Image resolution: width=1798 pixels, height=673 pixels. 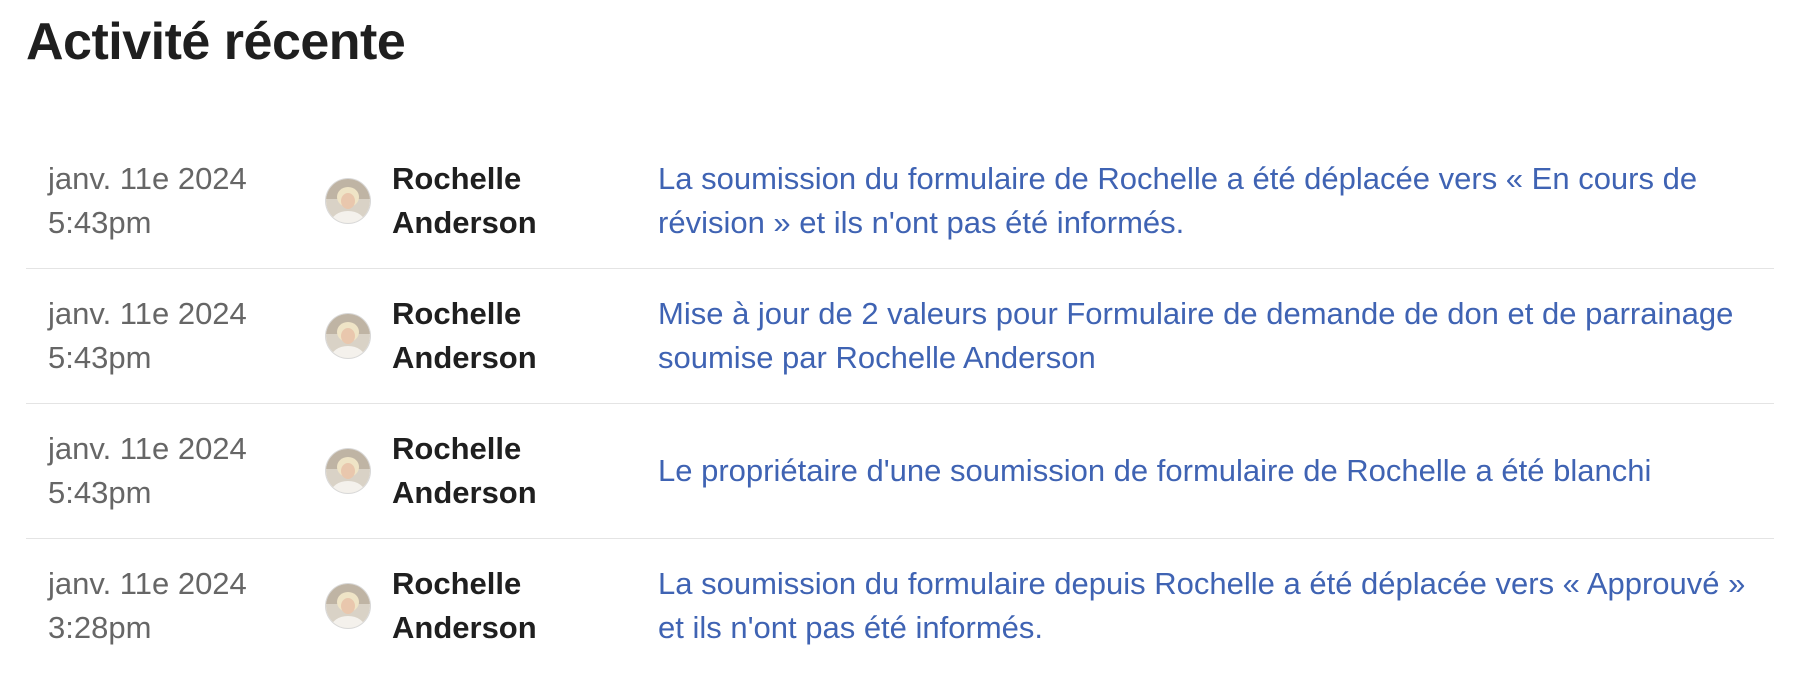 I want to click on activity-time: 3:28pm, so click(x=100, y=627).